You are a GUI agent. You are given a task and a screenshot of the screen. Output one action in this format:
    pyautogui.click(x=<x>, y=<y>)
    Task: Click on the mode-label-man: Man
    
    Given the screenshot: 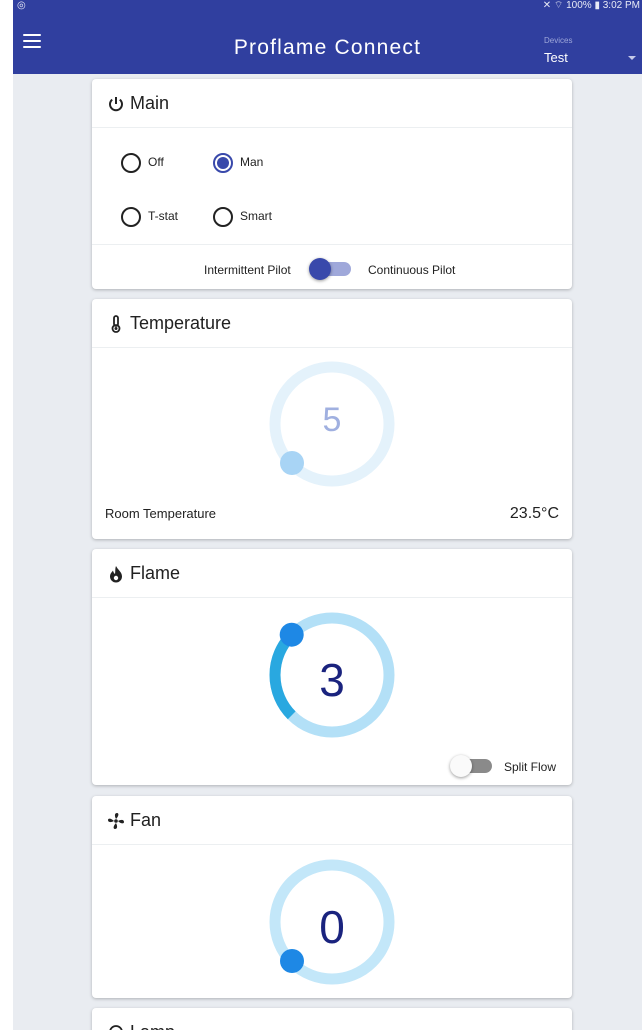 What is the action you would take?
    pyautogui.click(x=252, y=162)
    